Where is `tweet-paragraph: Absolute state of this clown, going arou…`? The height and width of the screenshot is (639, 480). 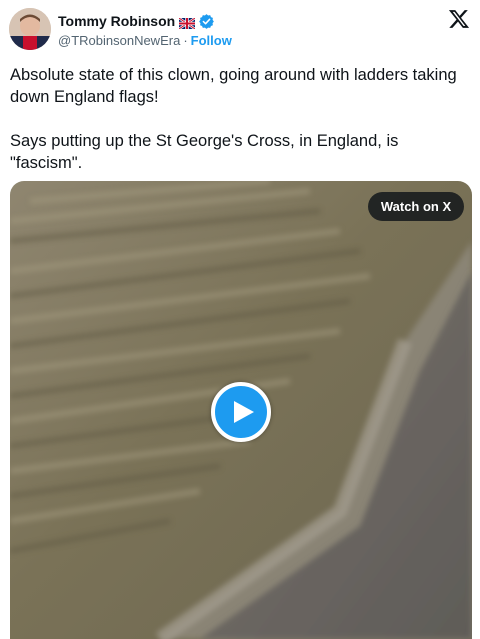
tweet-paragraph: Absolute state of this clown, going arou… is located at coordinates (233, 86).